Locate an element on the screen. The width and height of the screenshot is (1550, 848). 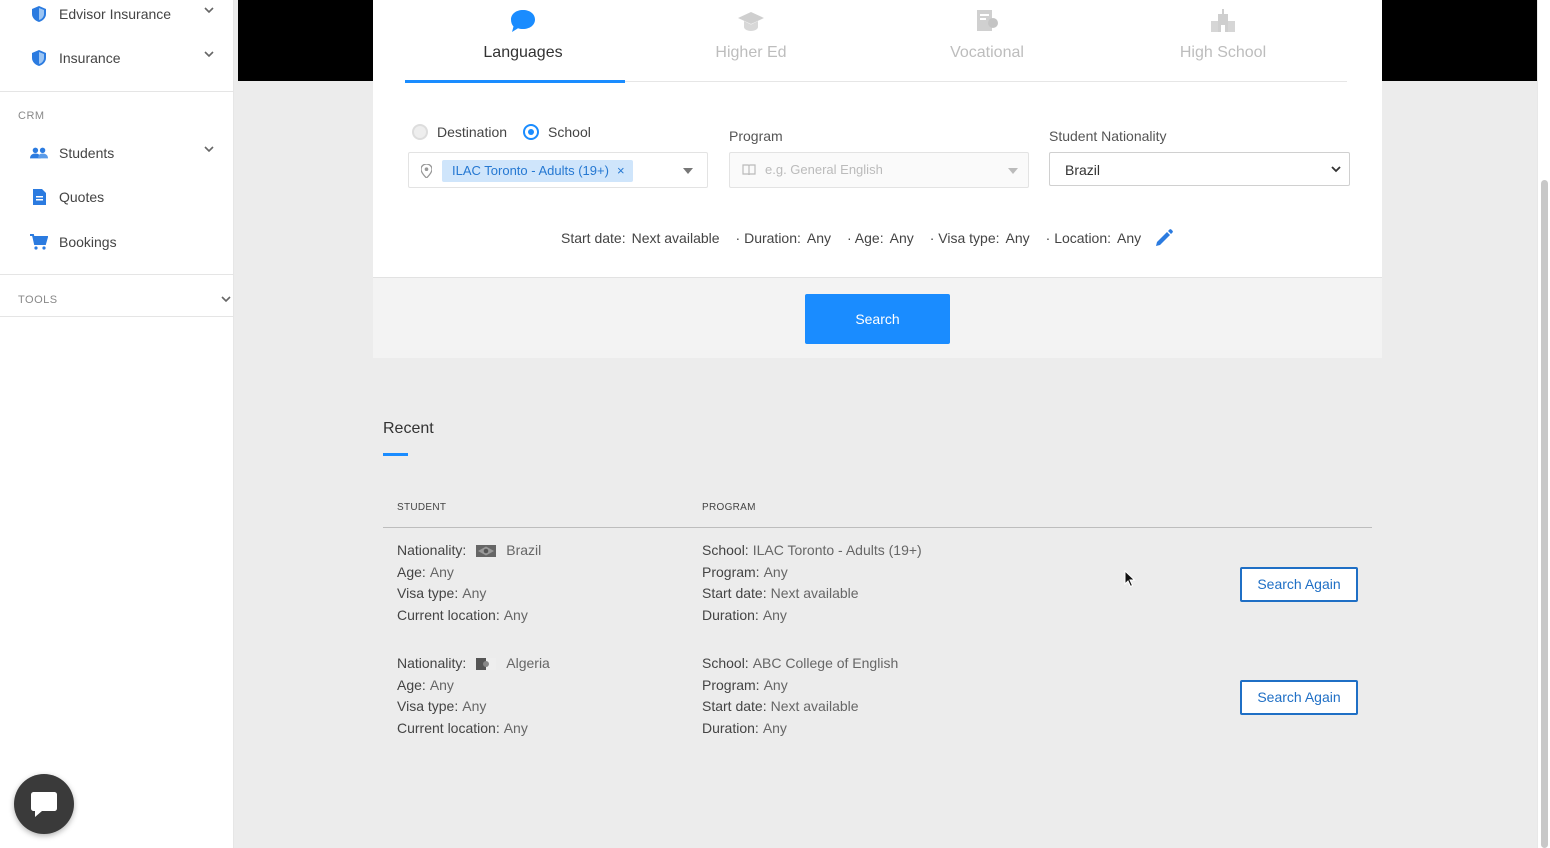
school-select: ILAC Toronto - Adults (19+) × is located at coordinates (558, 170).